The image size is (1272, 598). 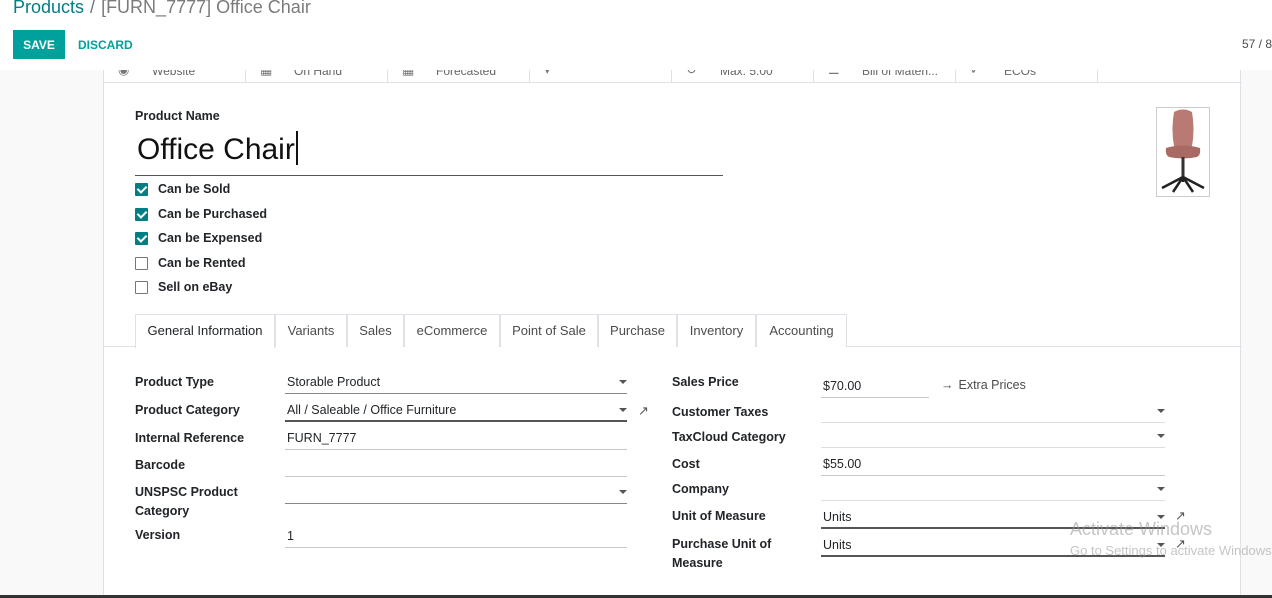 I want to click on product-image, so click(x=1183, y=152).